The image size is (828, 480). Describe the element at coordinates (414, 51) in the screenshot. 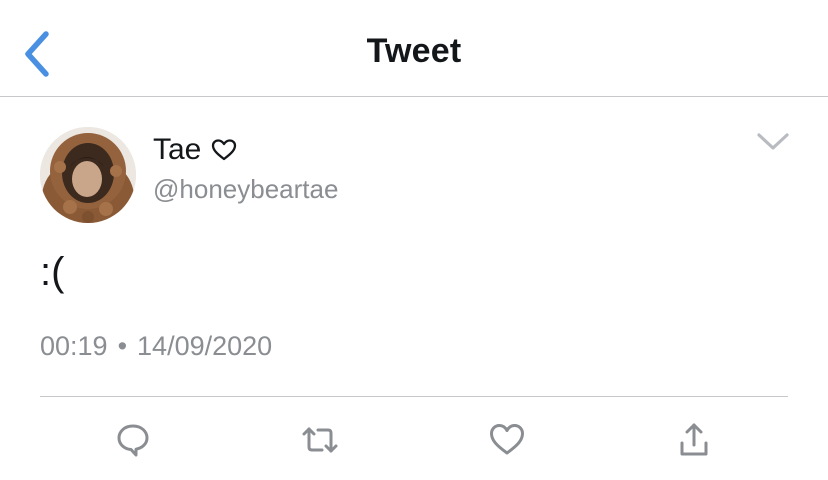

I see `page-title: Tweet` at that location.